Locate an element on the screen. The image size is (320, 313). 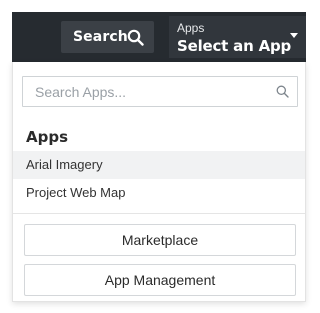
top-bar: Search Apps Select an App is located at coordinates (159, 37).